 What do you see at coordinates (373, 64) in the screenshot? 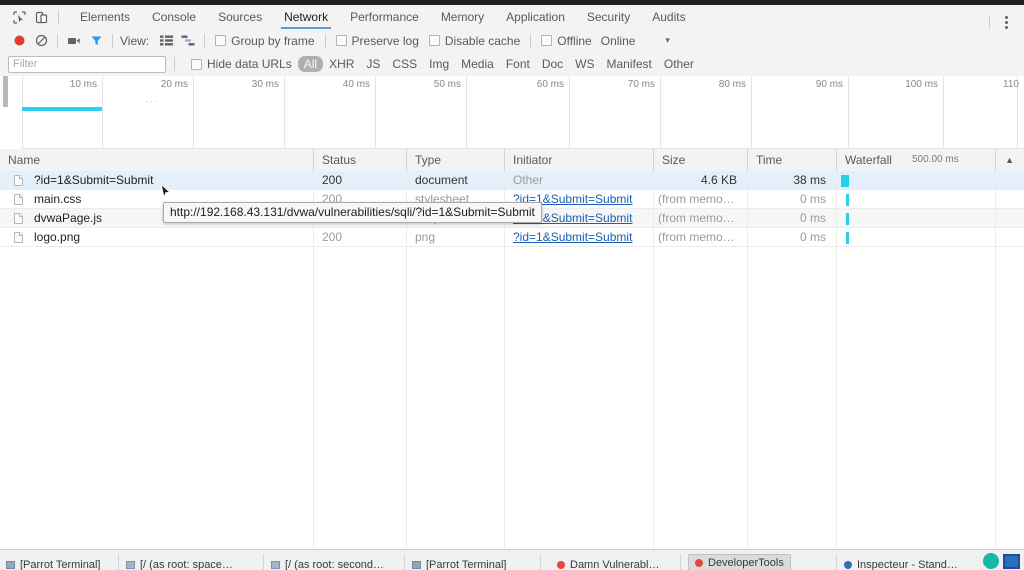
I see `type-filter-js: JS` at bounding box center [373, 64].